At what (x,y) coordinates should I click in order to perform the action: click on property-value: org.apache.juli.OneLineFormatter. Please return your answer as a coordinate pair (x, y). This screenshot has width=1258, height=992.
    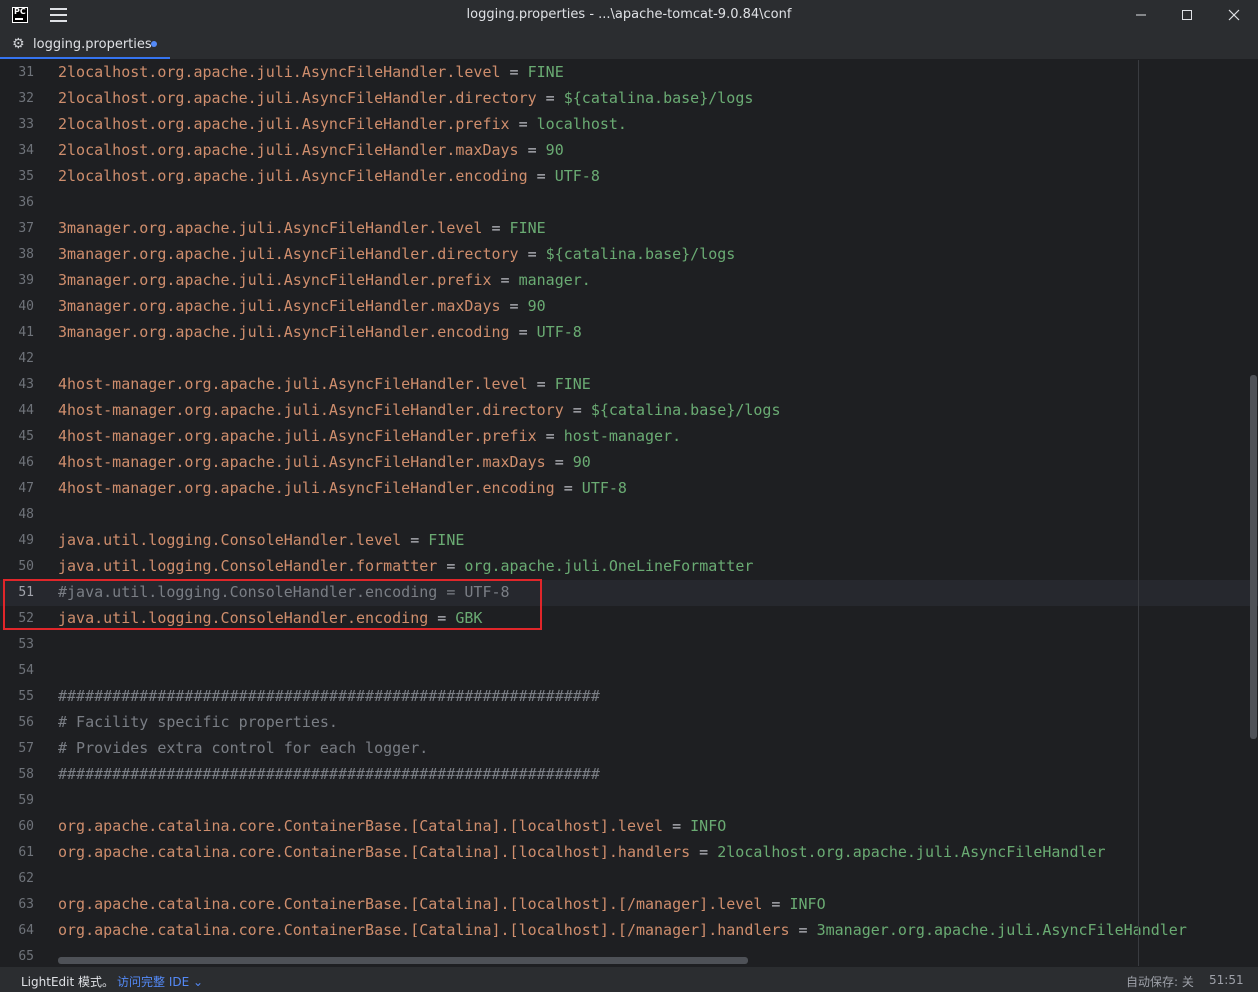
    Looking at the image, I should click on (609, 566).